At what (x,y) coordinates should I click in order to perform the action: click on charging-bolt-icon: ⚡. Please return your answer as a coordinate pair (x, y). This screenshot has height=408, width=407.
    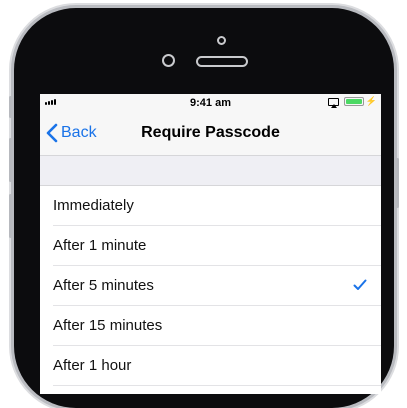
    Looking at the image, I should click on (371, 101).